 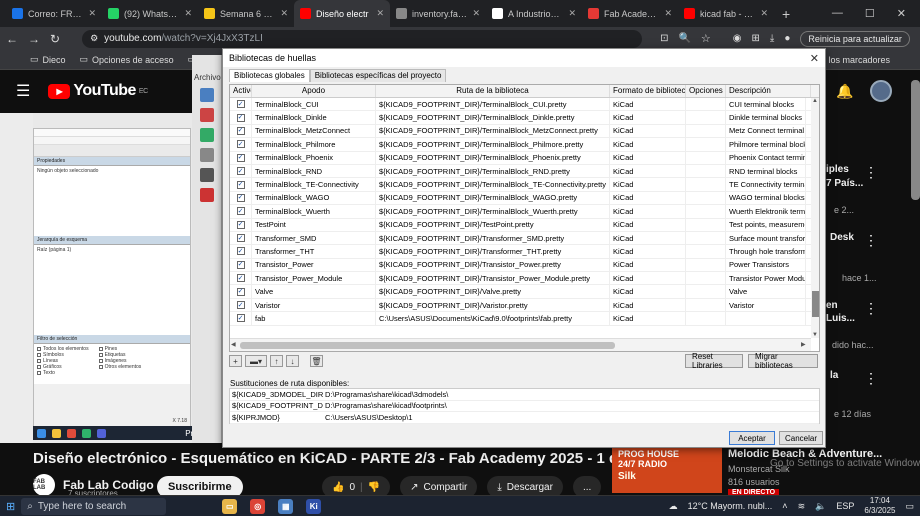 I want to click on install-icon: ⊡, so click(x=664, y=38).